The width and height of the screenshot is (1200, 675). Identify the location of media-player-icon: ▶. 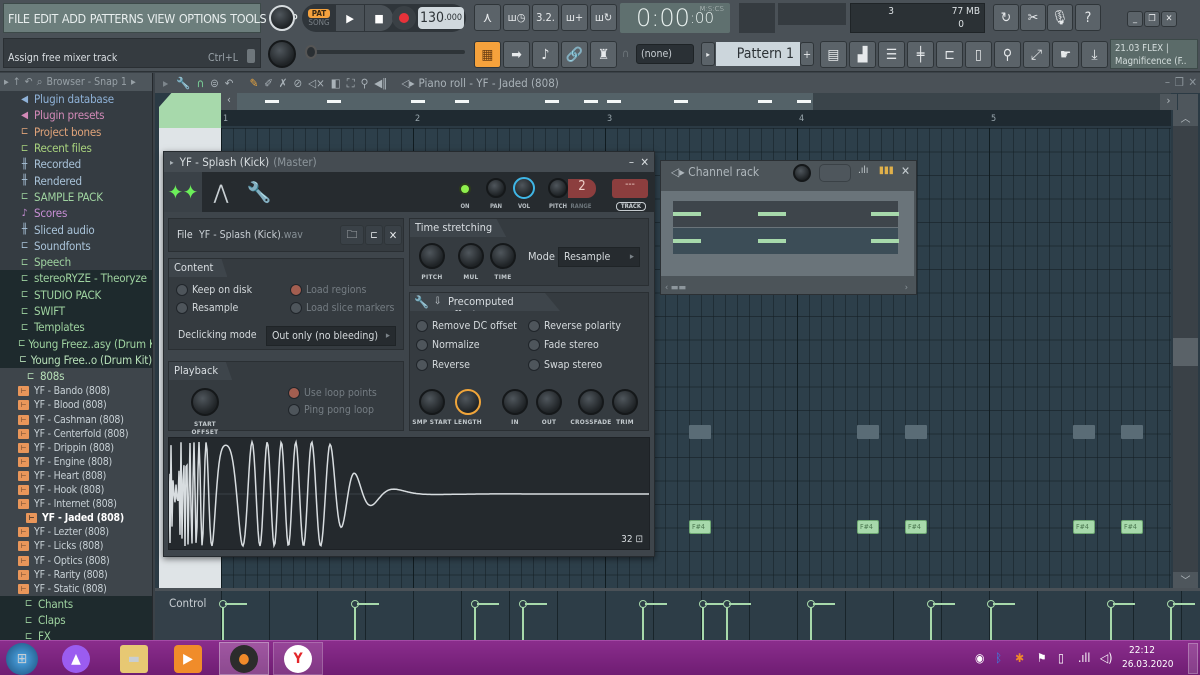
(188, 659).